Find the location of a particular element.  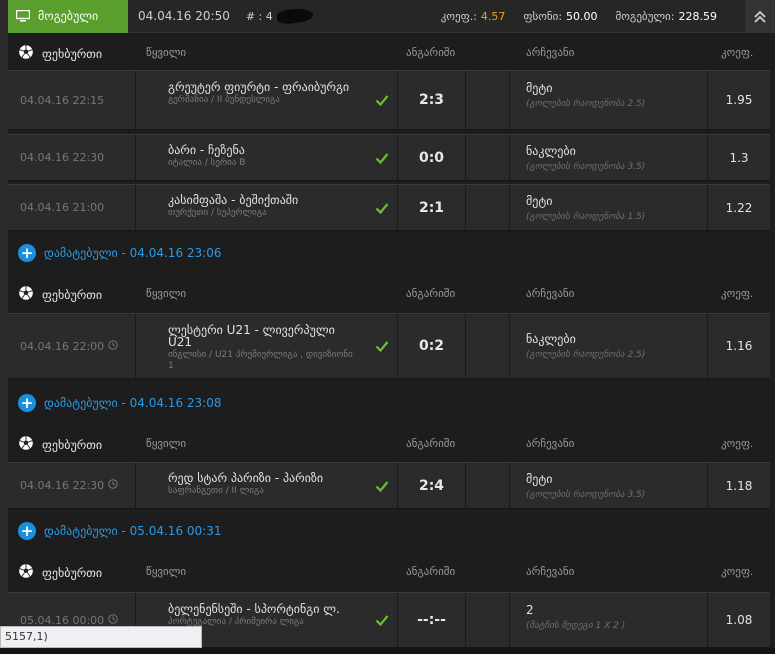

bet-date: 04.04.16 21:00 is located at coordinates (72, 207).